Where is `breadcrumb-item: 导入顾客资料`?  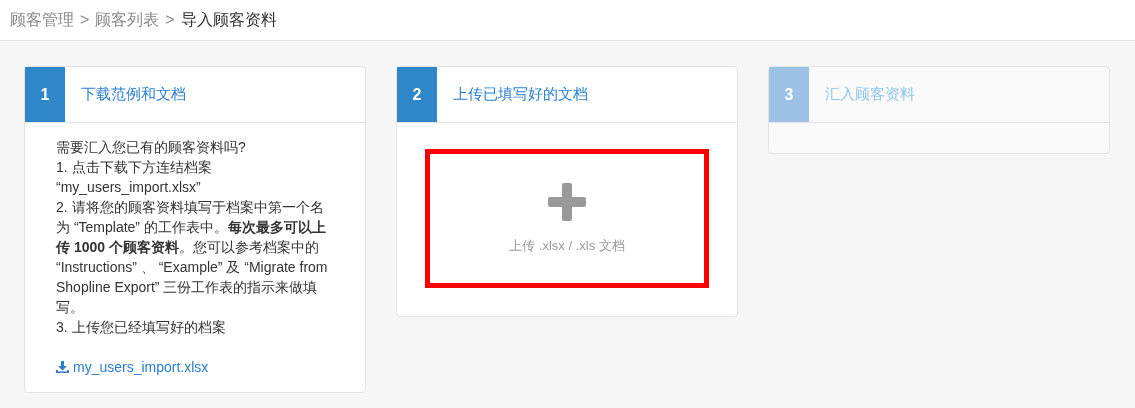
breadcrumb-item: 导入顾客资料 is located at coordinates (228, 20).